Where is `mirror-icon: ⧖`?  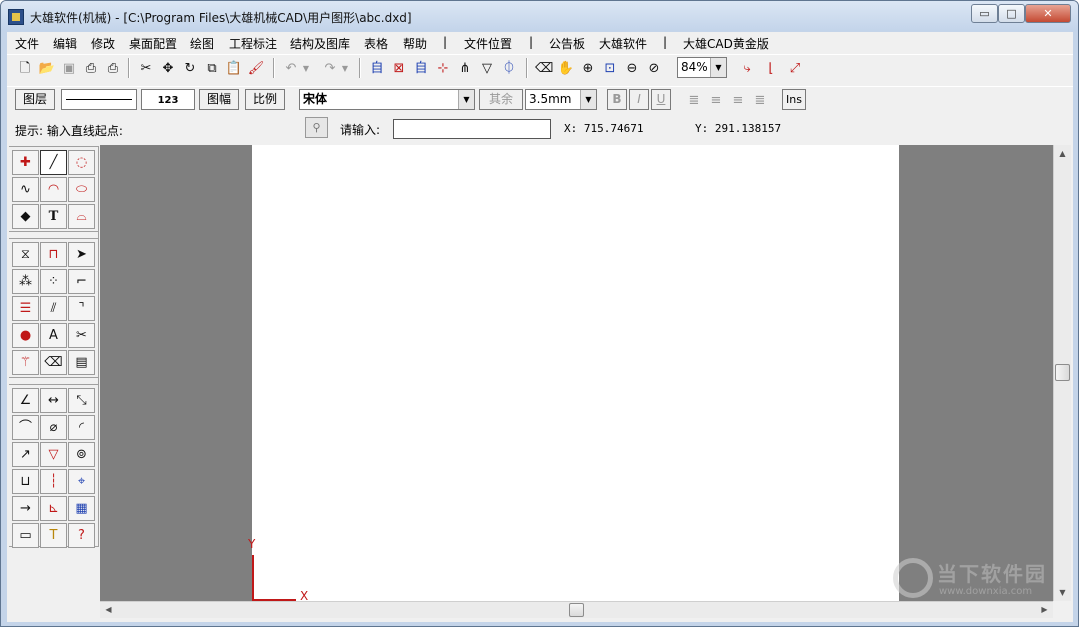 mirror-icon: ⧖ is located at coordinates (25, 254).